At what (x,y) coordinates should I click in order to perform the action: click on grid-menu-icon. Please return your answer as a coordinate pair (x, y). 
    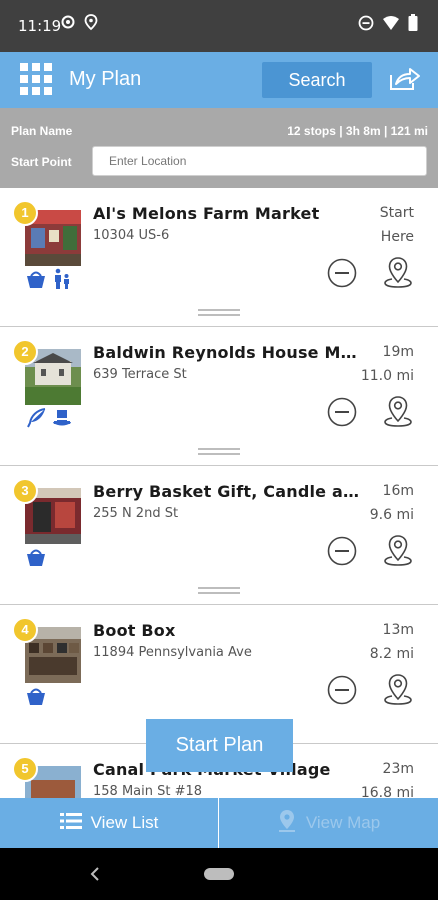
    Looking at the image, I should click on (36, 79).